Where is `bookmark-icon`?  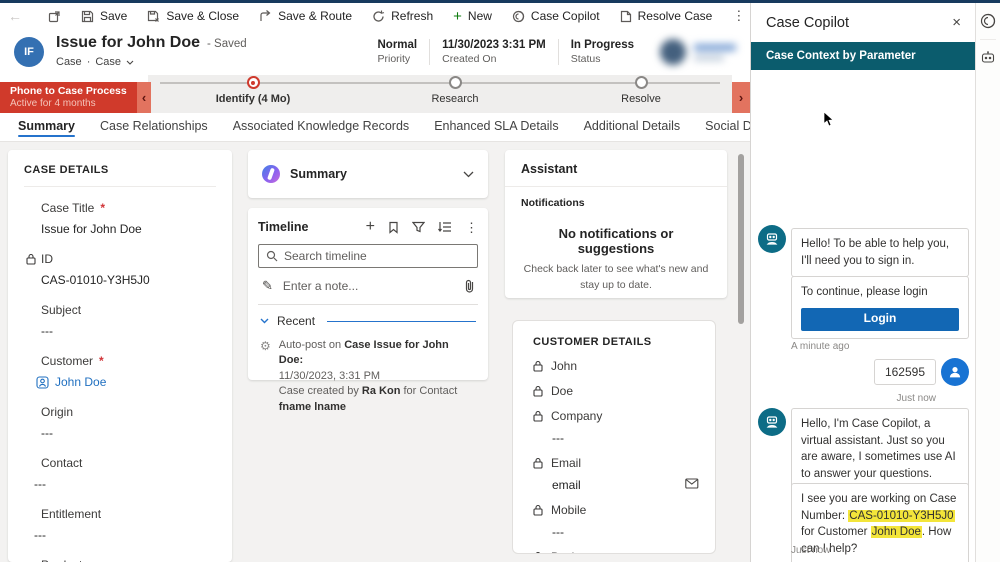 bookmark-icon is located at coordinates (393, 227).